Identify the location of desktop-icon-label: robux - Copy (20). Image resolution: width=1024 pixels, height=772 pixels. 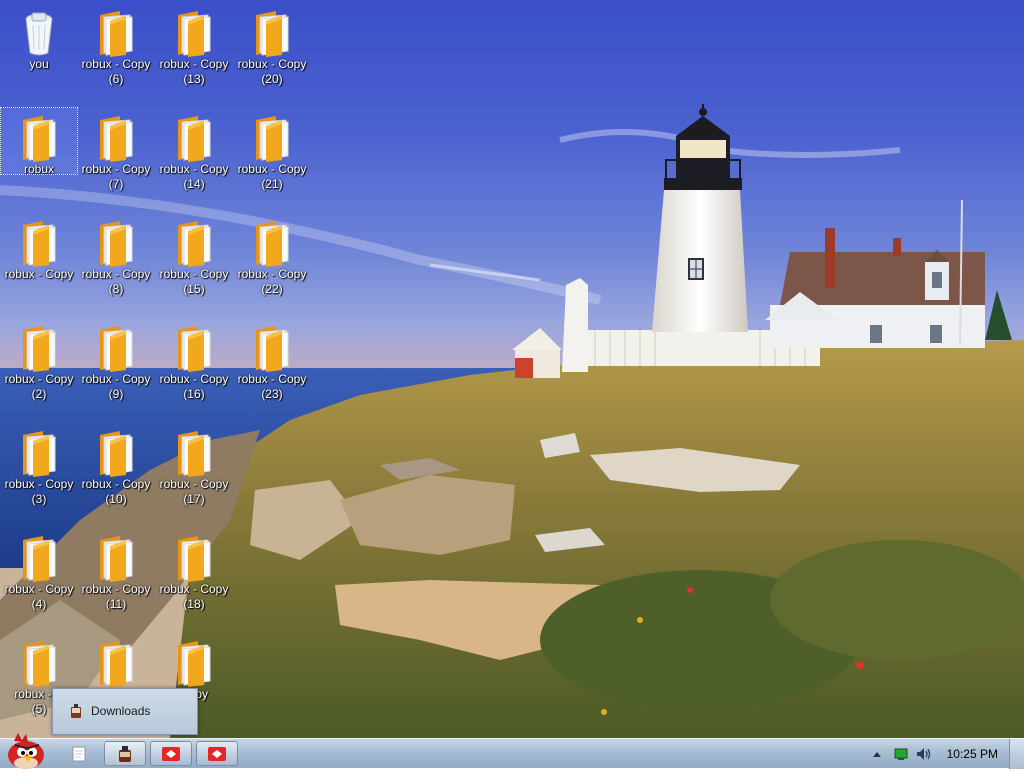
(272, 71).